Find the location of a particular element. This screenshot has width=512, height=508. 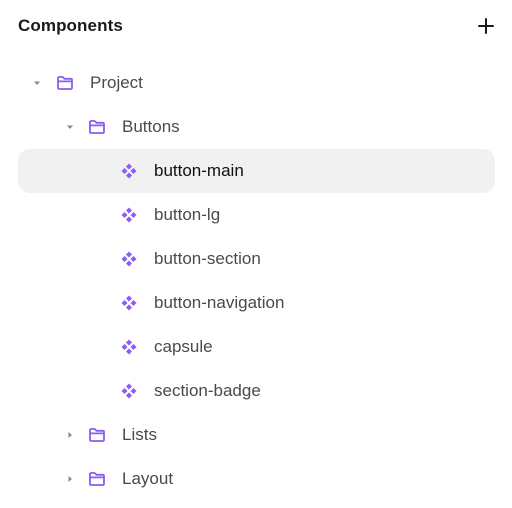

tree-folder-lists: Lists is located at coordinates (256, 435).